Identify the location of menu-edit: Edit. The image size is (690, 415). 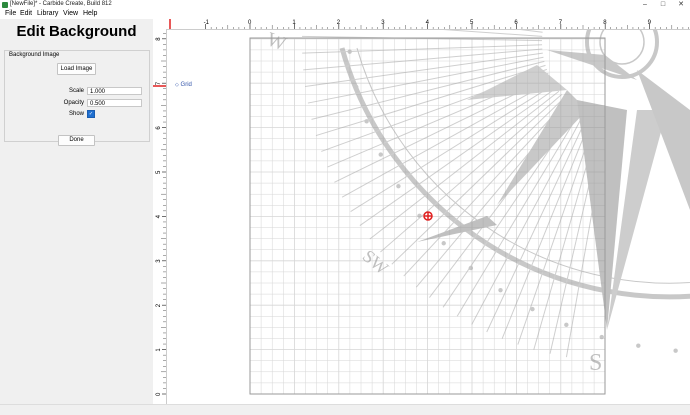
(26, 14).